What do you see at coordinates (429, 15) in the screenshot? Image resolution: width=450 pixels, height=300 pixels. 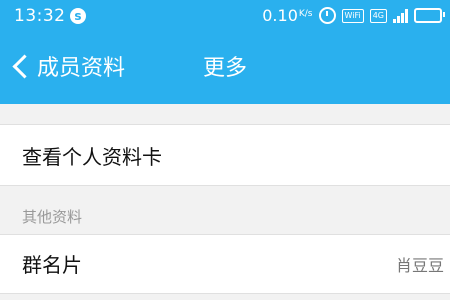 I see `battery-icon` at bounding box center [429, 15].